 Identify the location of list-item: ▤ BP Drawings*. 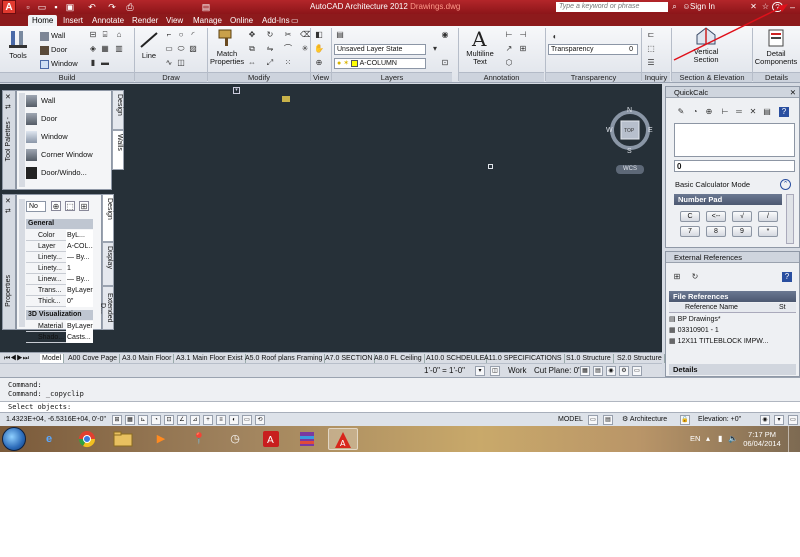
(729, 320).